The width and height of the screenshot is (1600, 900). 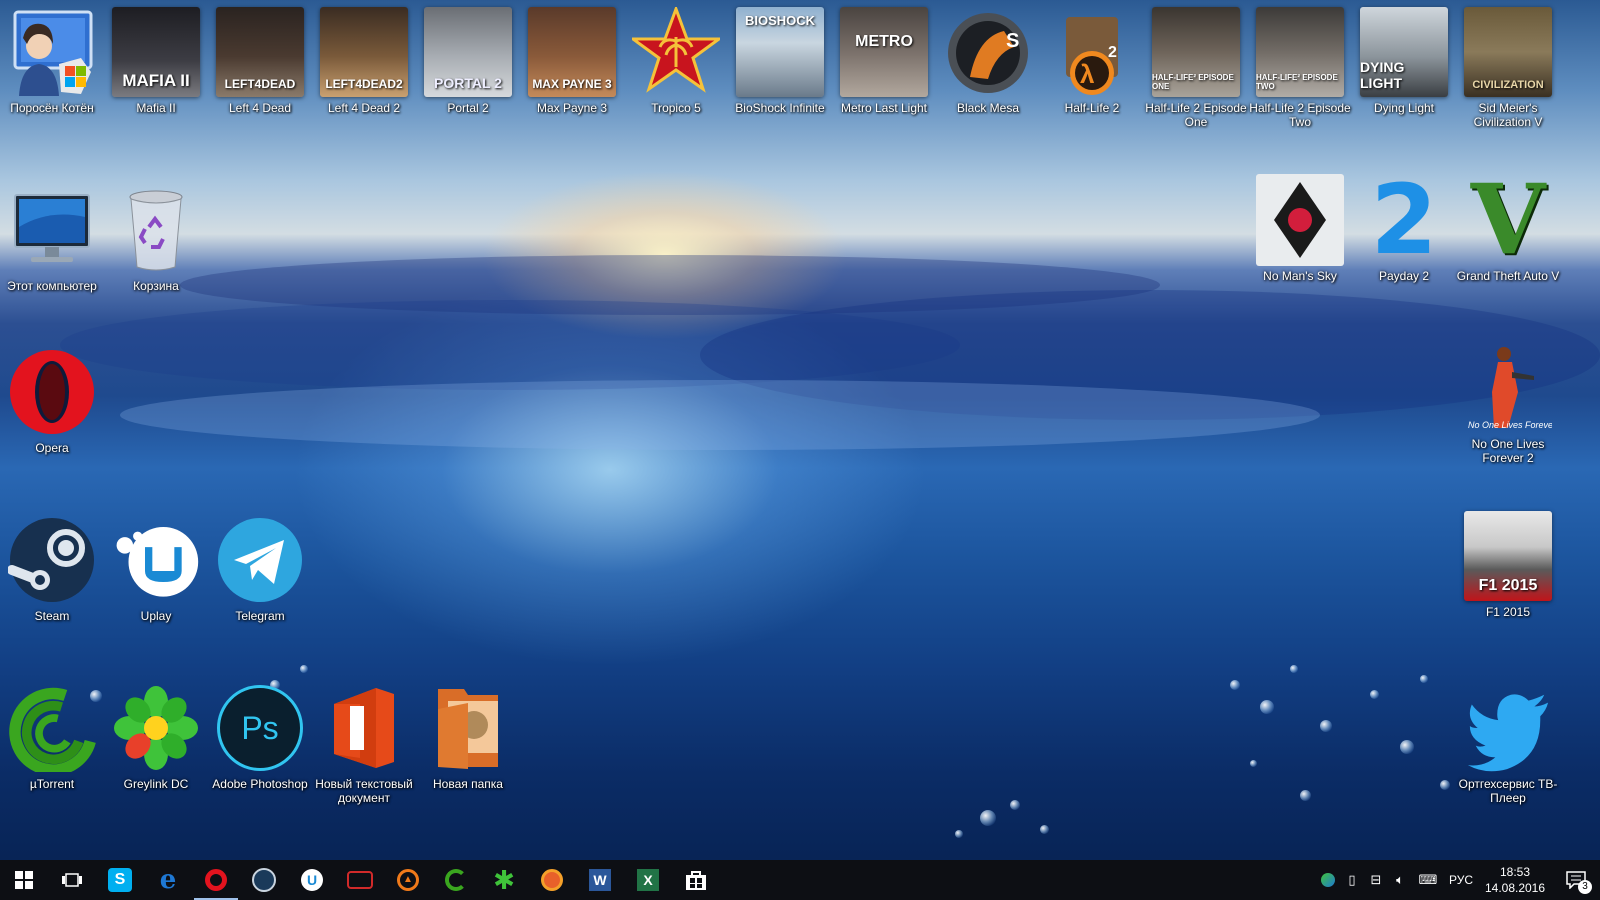 What do you see at coordinates (552, 880) in the screenshot?
I see `taskbar-firefox` at bounding box center [552, 880].